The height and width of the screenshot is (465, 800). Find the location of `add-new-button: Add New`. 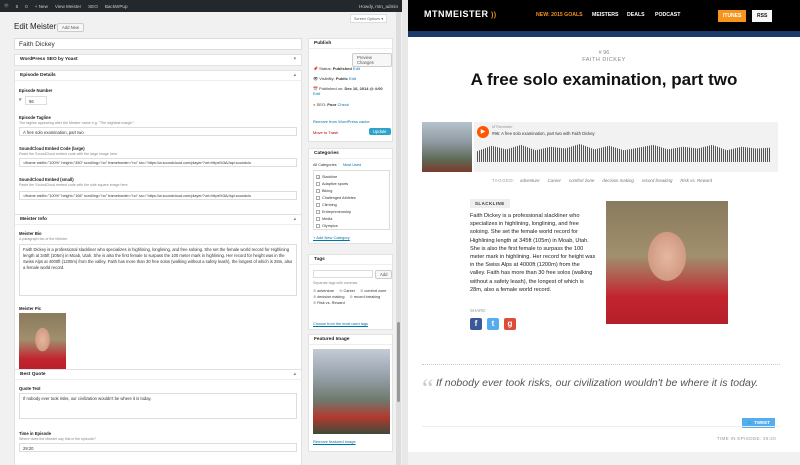

add-new-button: Add New is located at coordinates (70, 27).